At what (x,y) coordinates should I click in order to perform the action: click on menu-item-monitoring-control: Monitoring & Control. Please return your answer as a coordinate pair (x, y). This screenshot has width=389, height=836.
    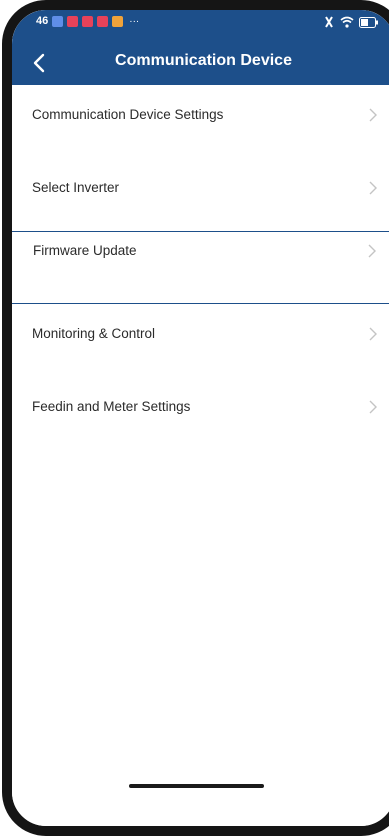
    Looking at the image, I should click on (200, 340).